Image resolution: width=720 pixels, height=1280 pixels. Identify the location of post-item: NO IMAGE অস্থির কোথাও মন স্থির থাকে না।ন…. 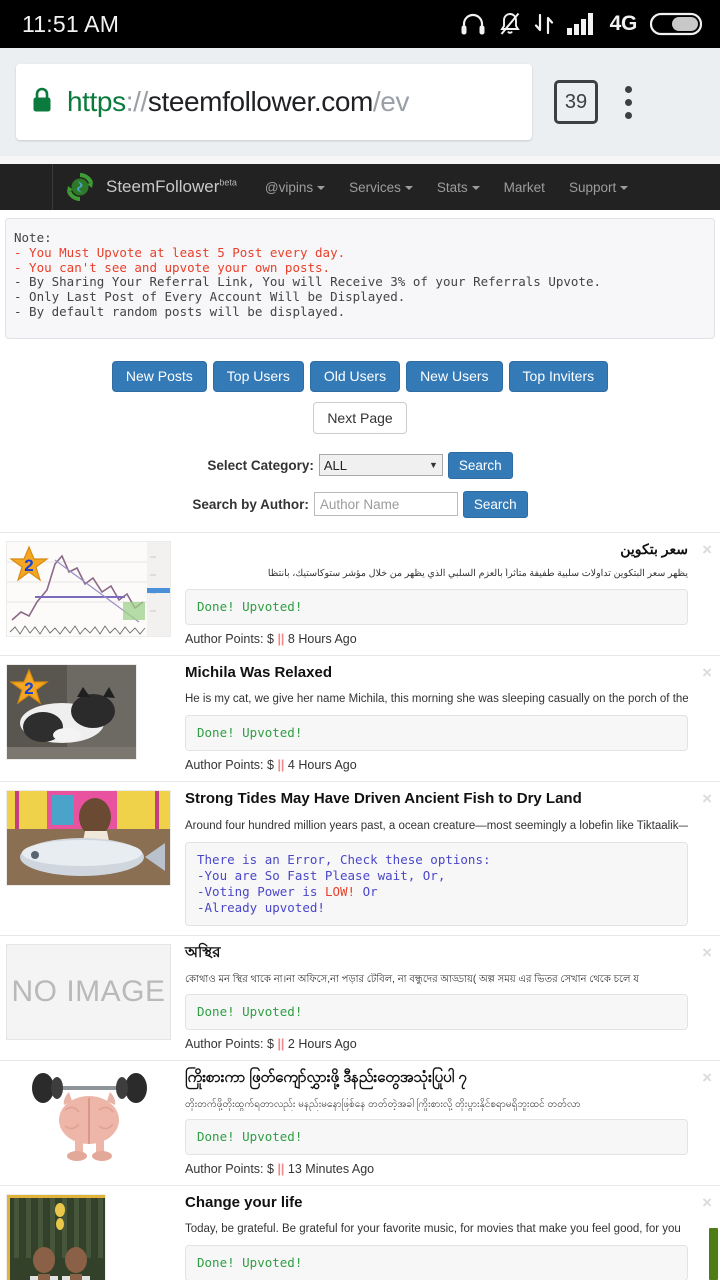
(360, 997).